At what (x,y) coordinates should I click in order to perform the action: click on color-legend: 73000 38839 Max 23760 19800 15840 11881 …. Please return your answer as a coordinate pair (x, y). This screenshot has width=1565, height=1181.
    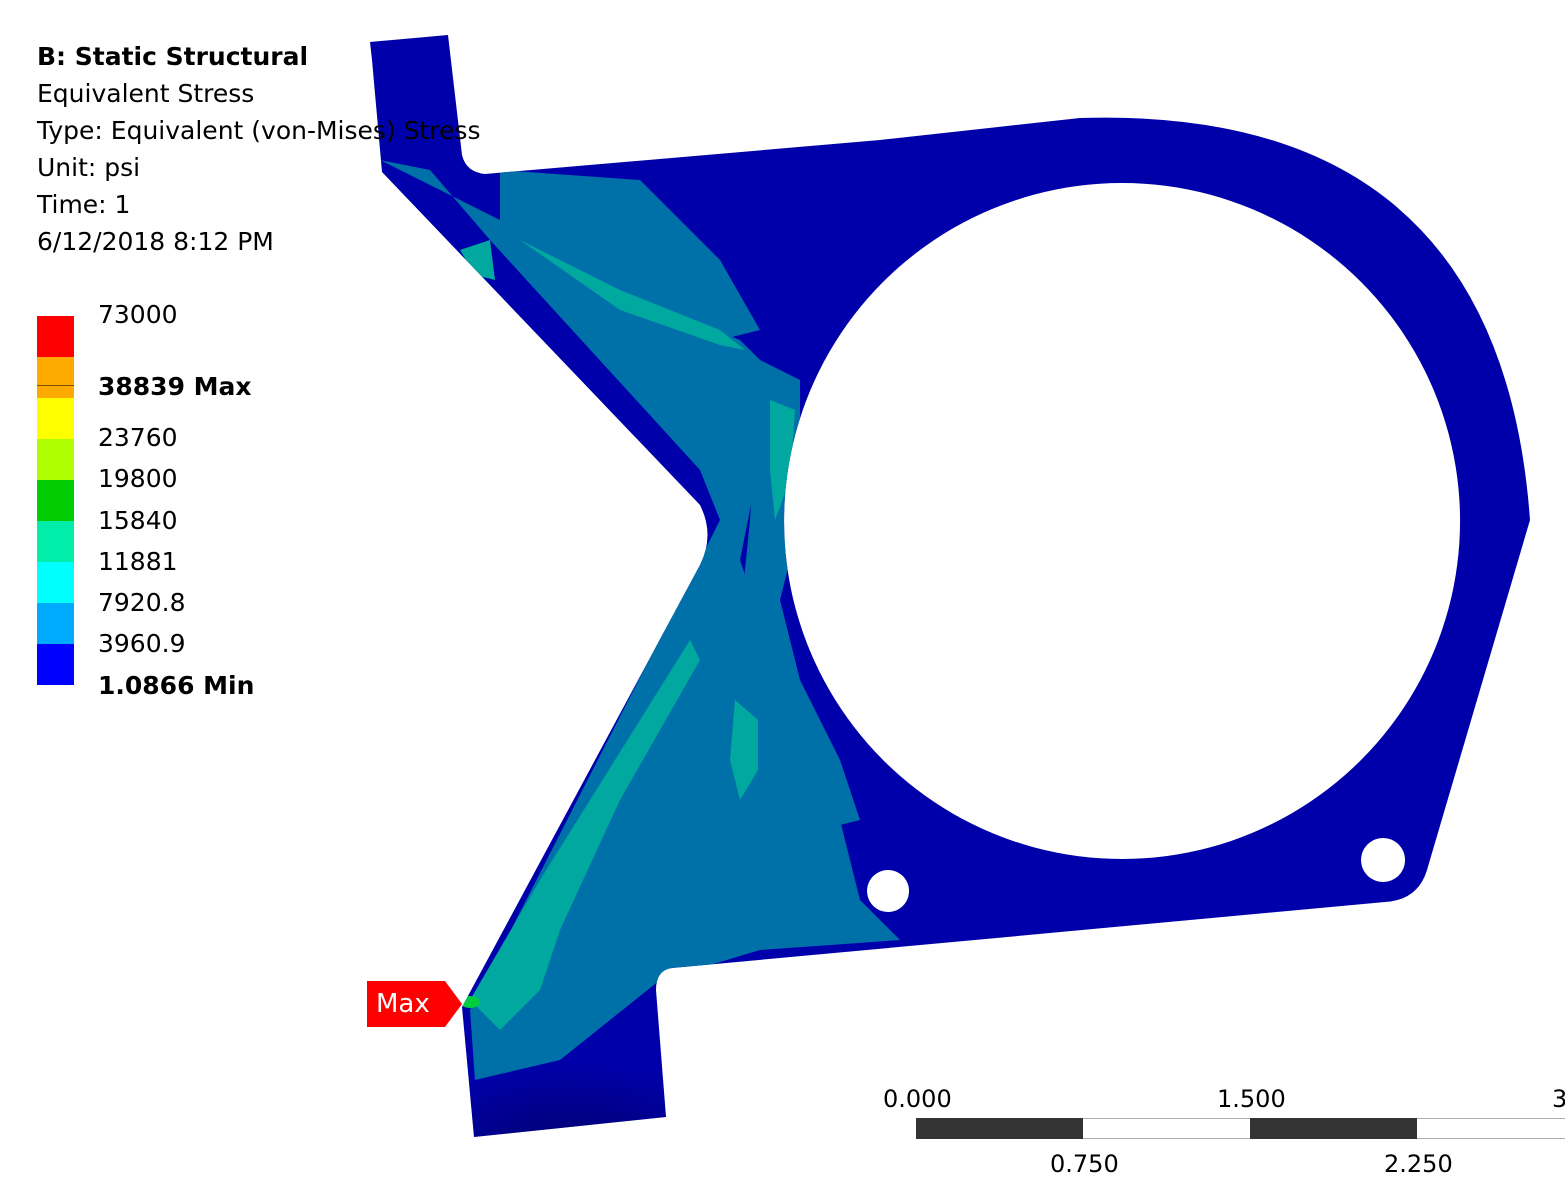
    Looking at the image, I should click on (187, 500).